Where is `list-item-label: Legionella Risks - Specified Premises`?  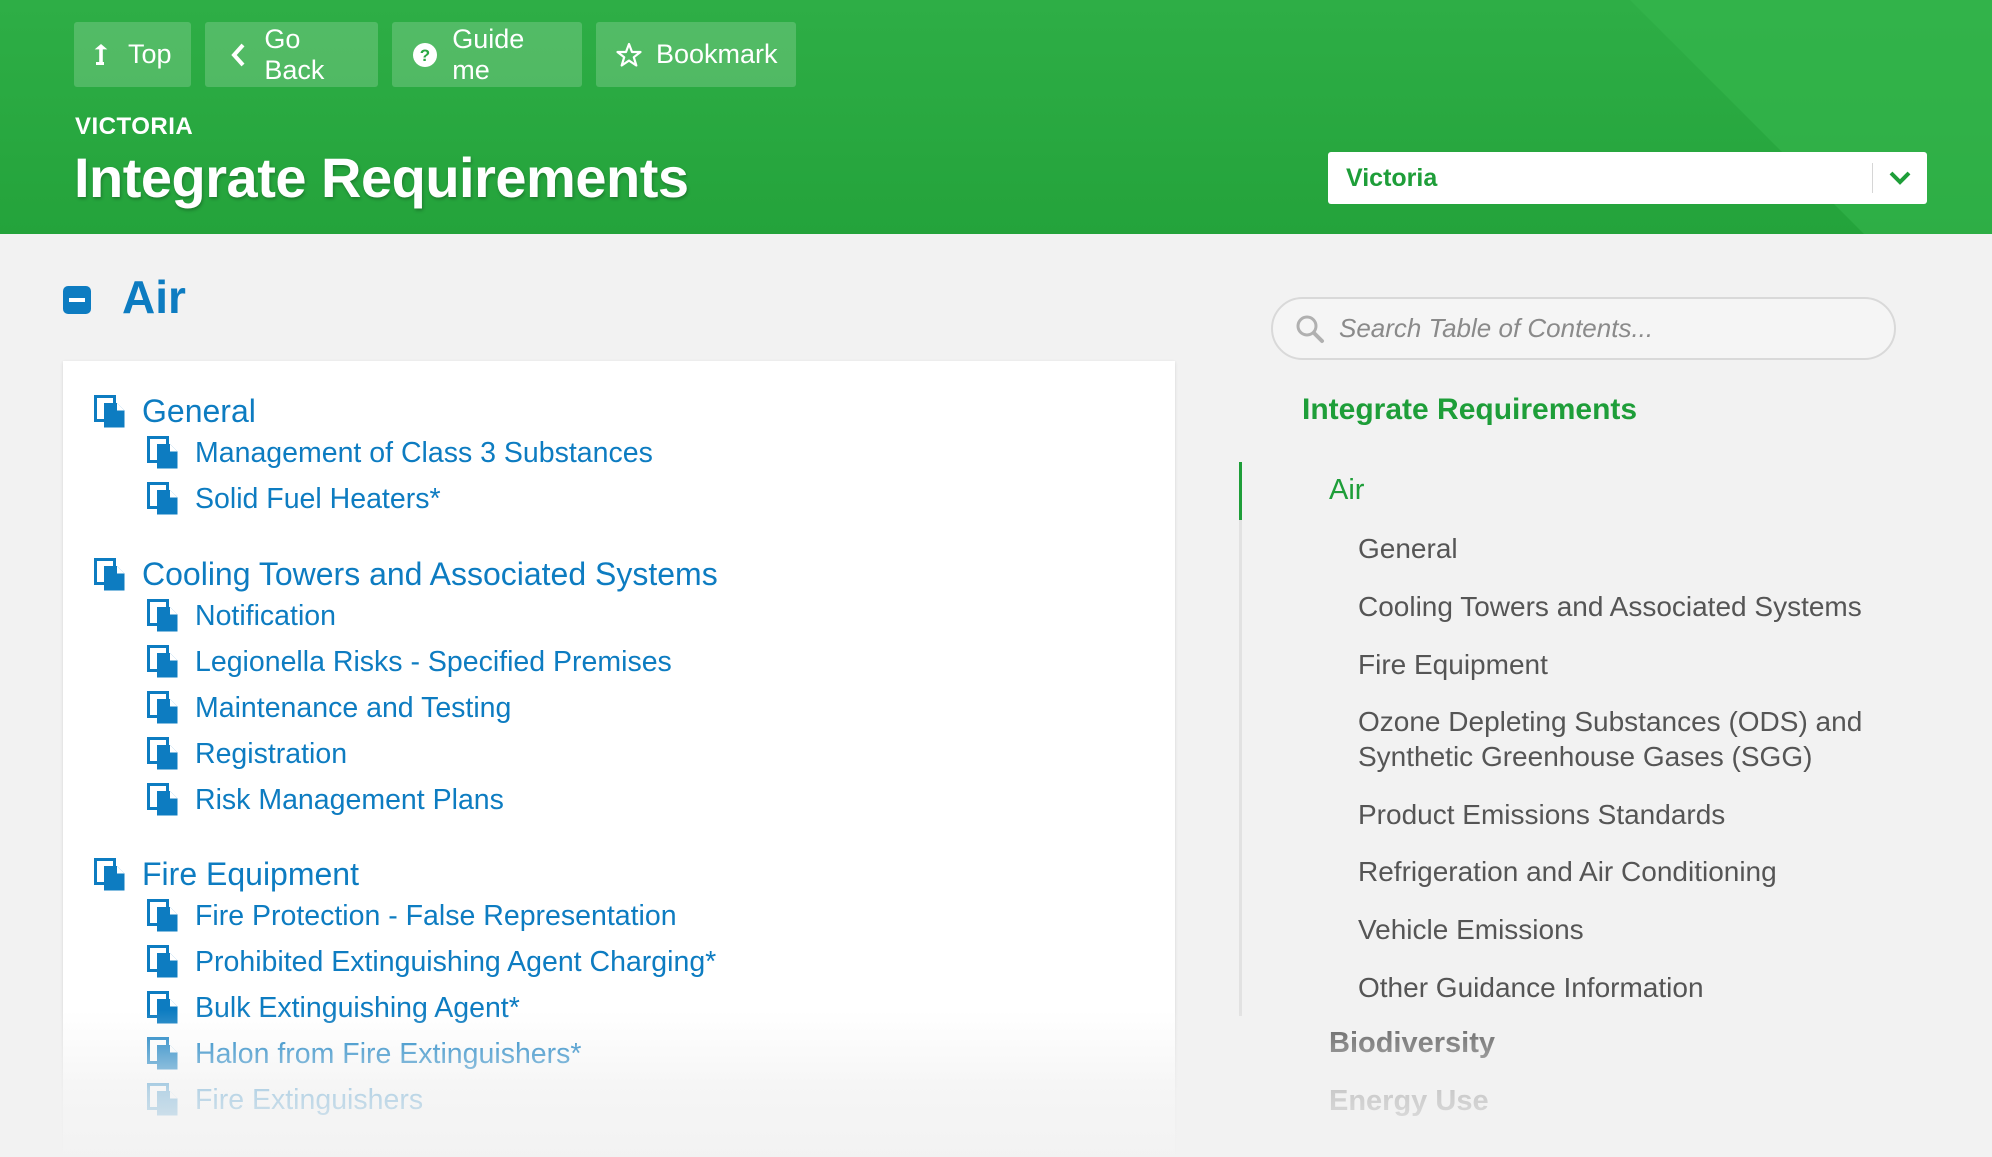 list-item-label: Legionella Risks - Specified Premises is located at coordinates (433, 661).